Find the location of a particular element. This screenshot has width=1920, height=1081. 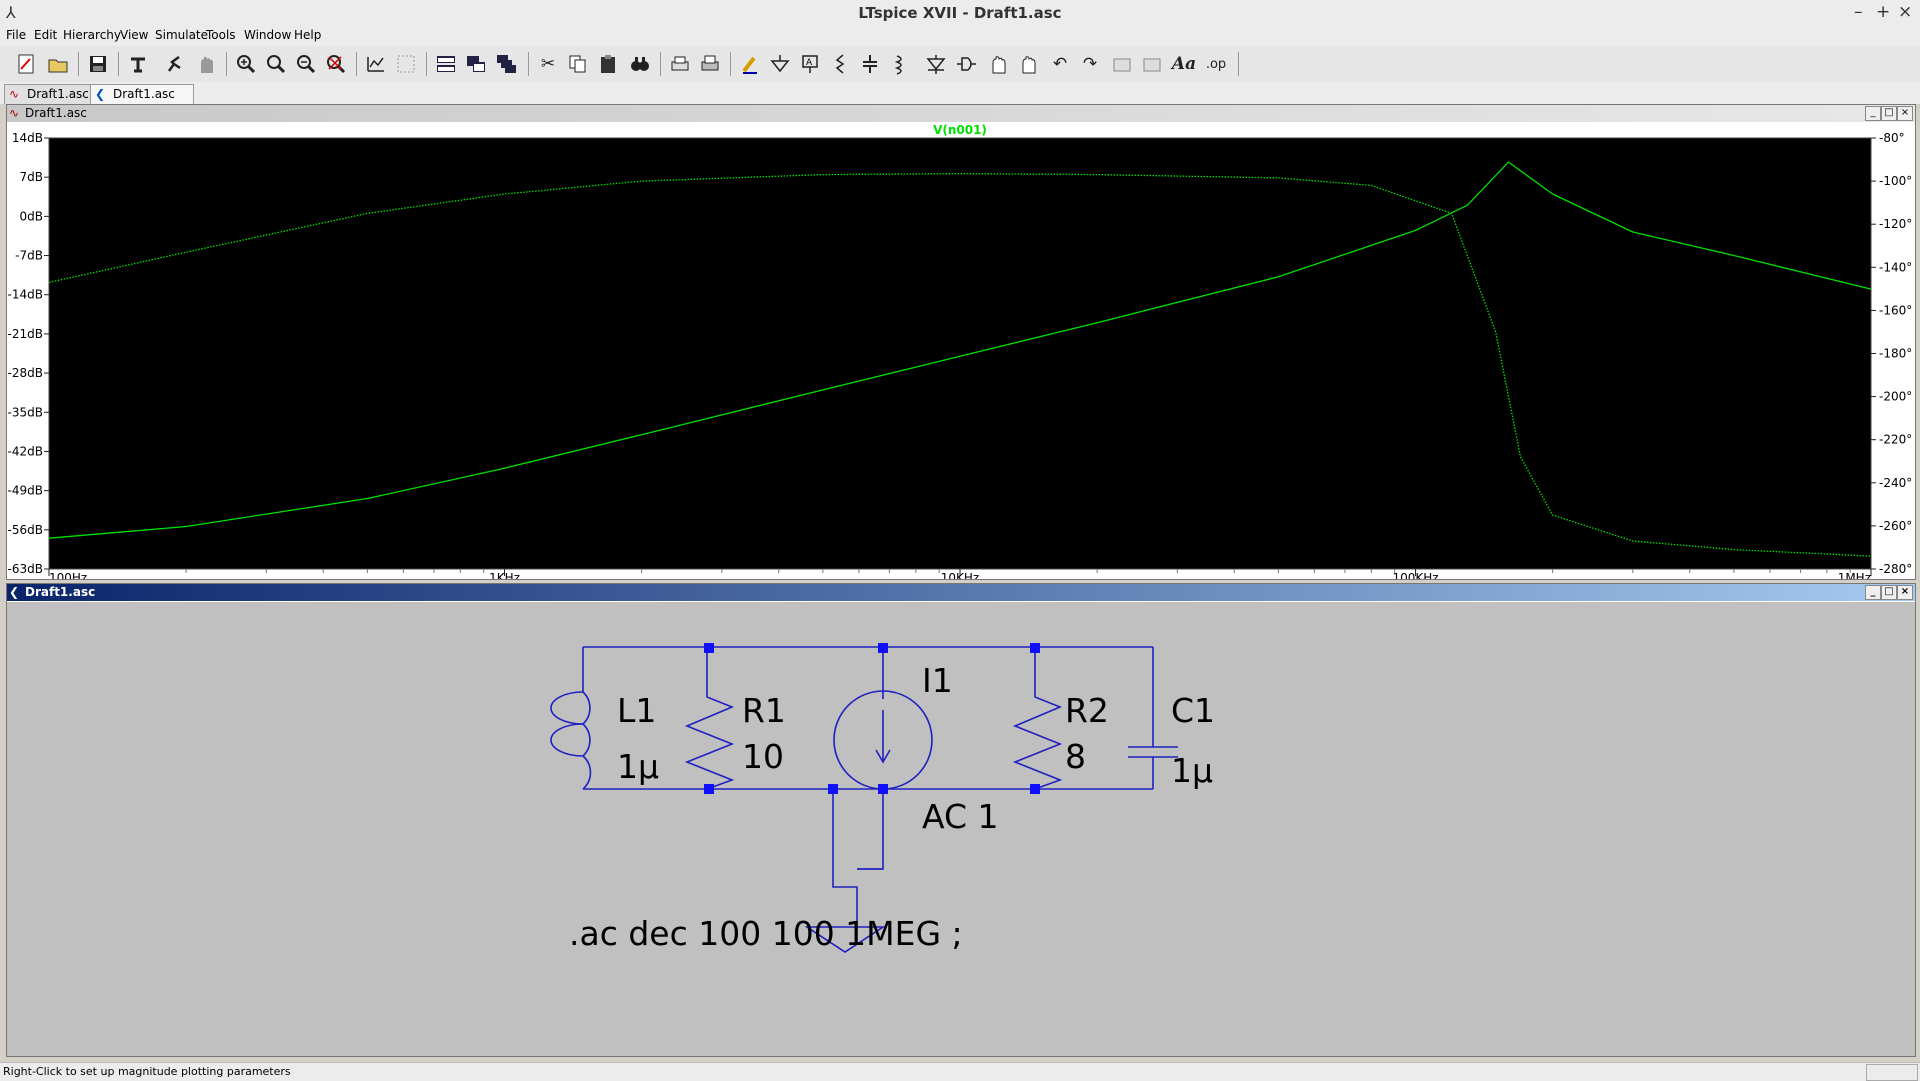

spice-directive: .ac dec 100 100 1MEG ; is located at coordinates (766, 933).